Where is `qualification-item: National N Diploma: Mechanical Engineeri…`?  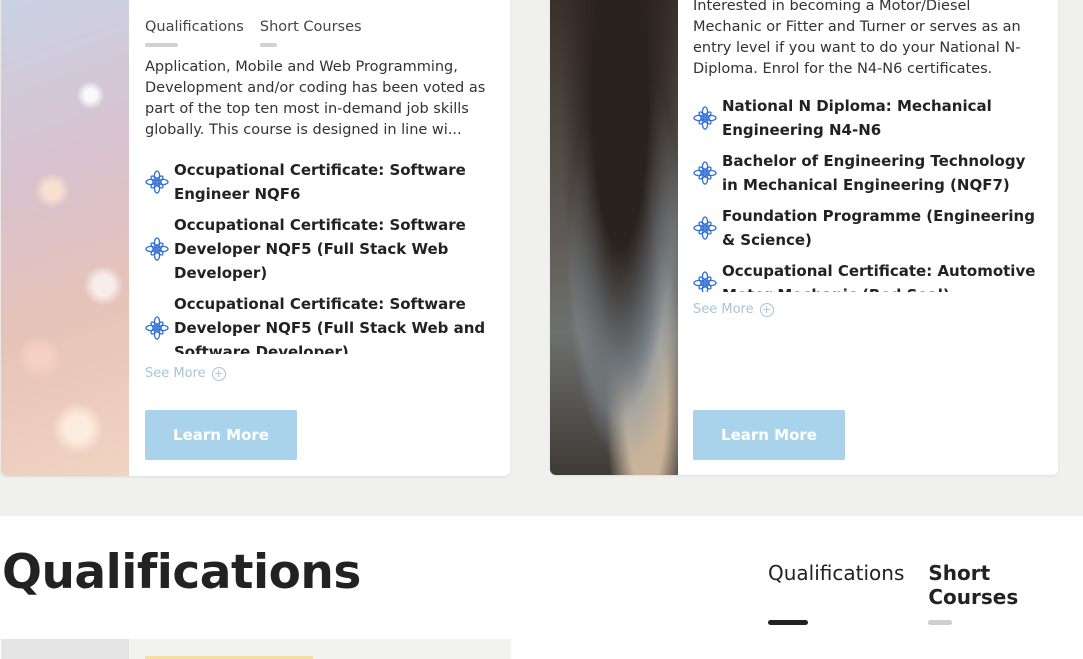 qualification-item: National N Diploma: Mechanical Engineeri… is located at coordinates (867, 118).